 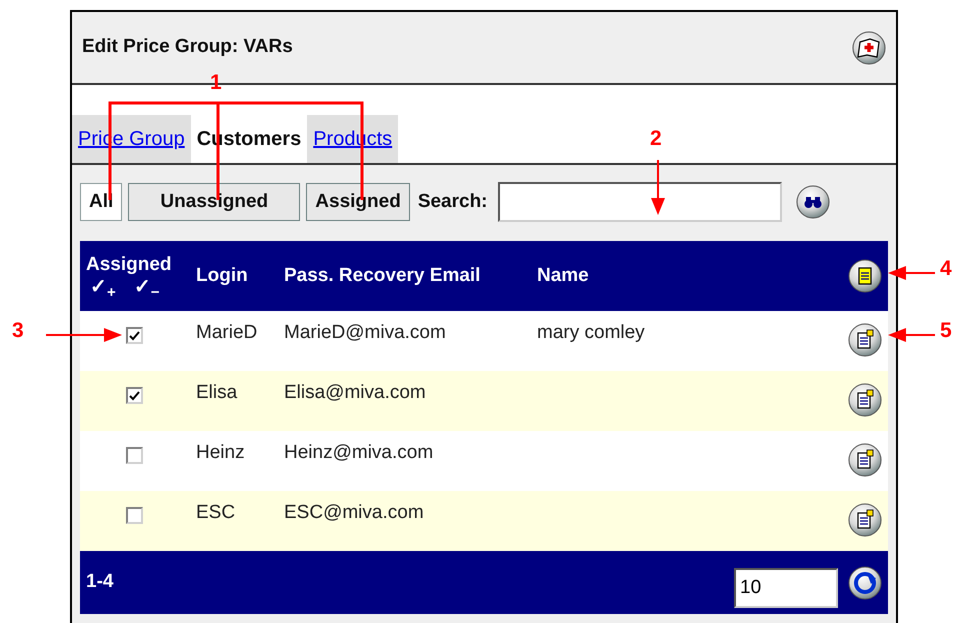 I want to click on table-cell-text: ESC, so click(x=216, y=513).